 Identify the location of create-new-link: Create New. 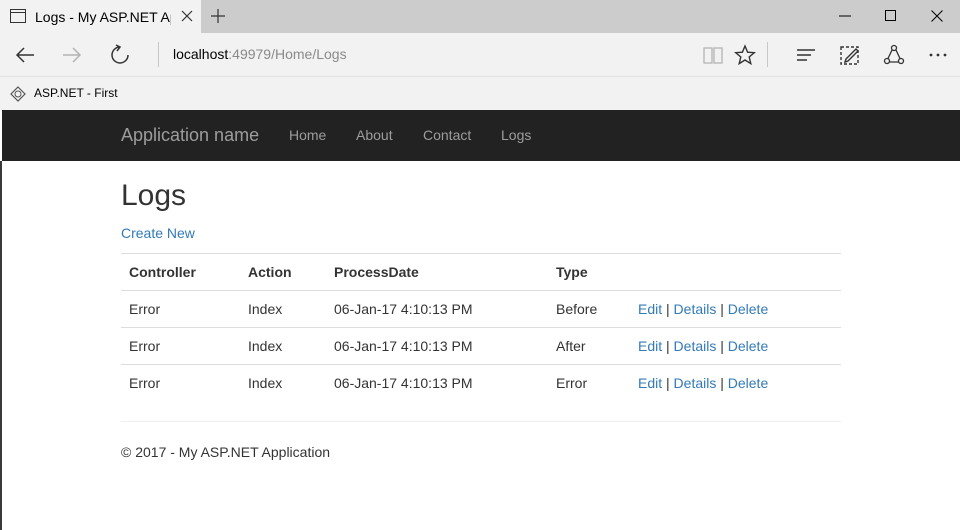
(158, 233).